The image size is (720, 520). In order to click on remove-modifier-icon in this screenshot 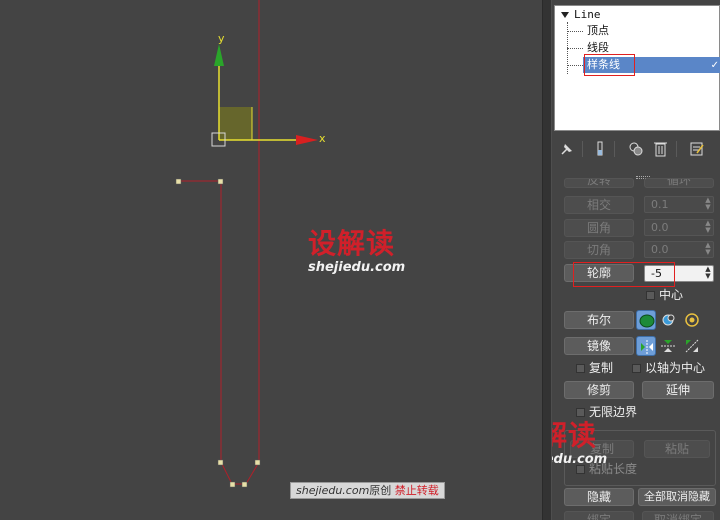, I will do `click(660, 149)`.